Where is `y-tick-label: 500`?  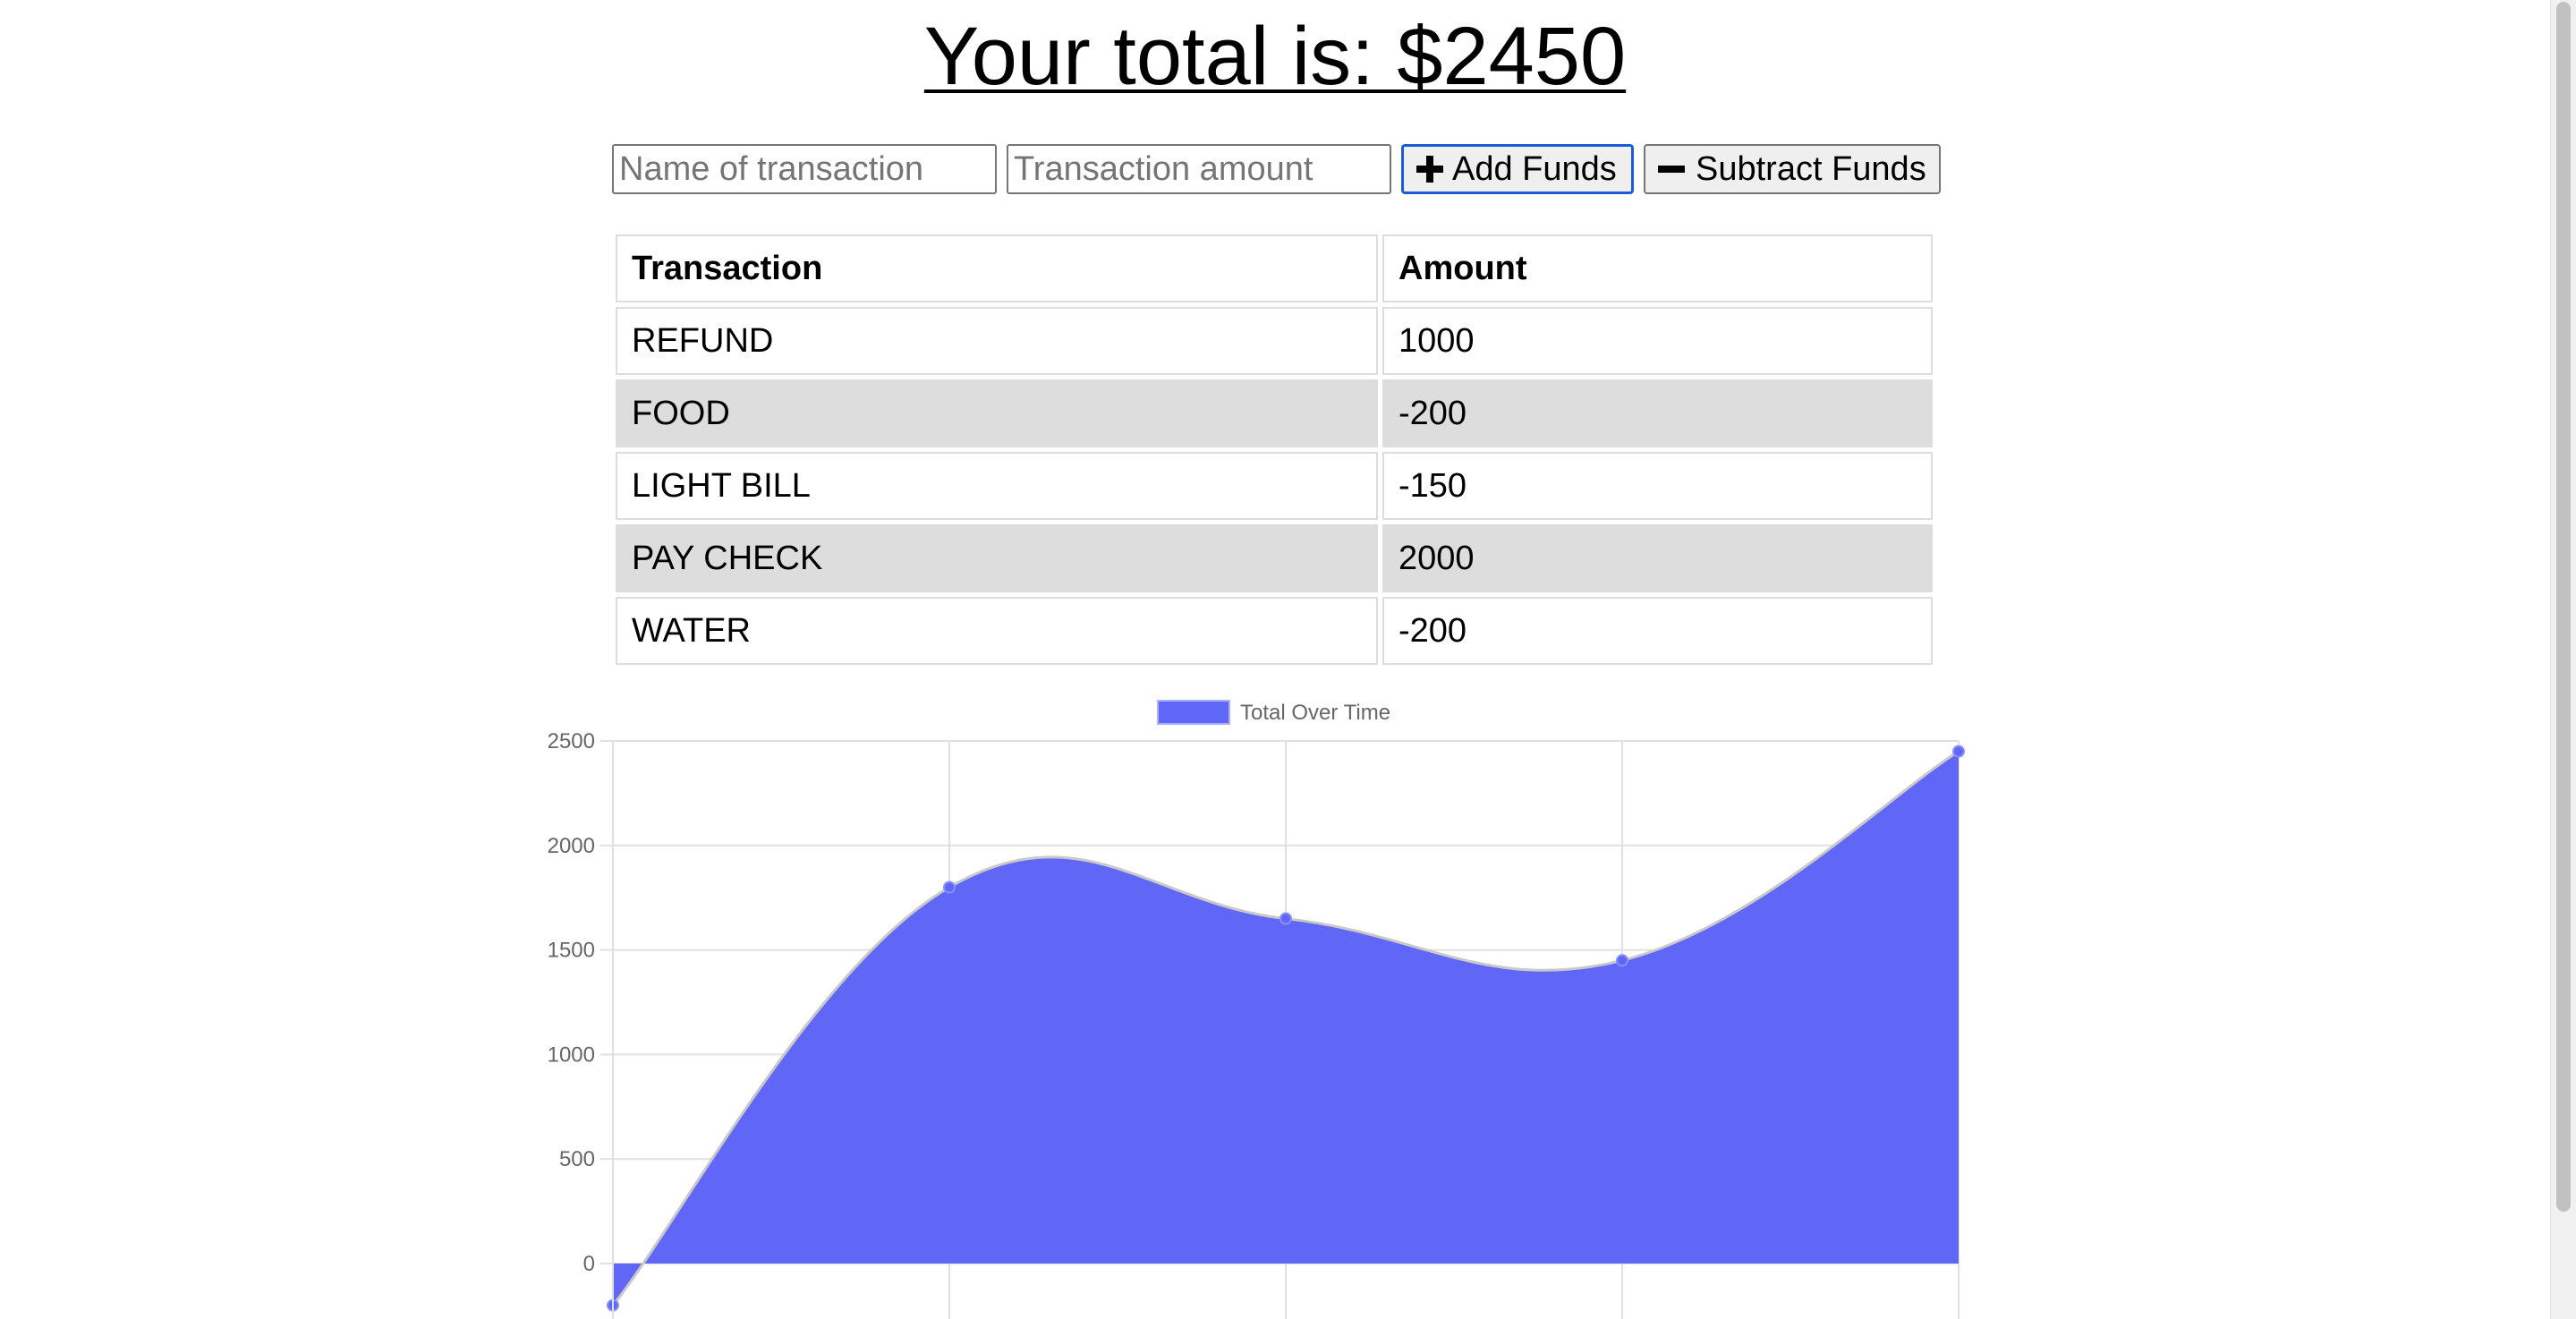
y-tick-label: 500 is located at coordinates (577, 1159).